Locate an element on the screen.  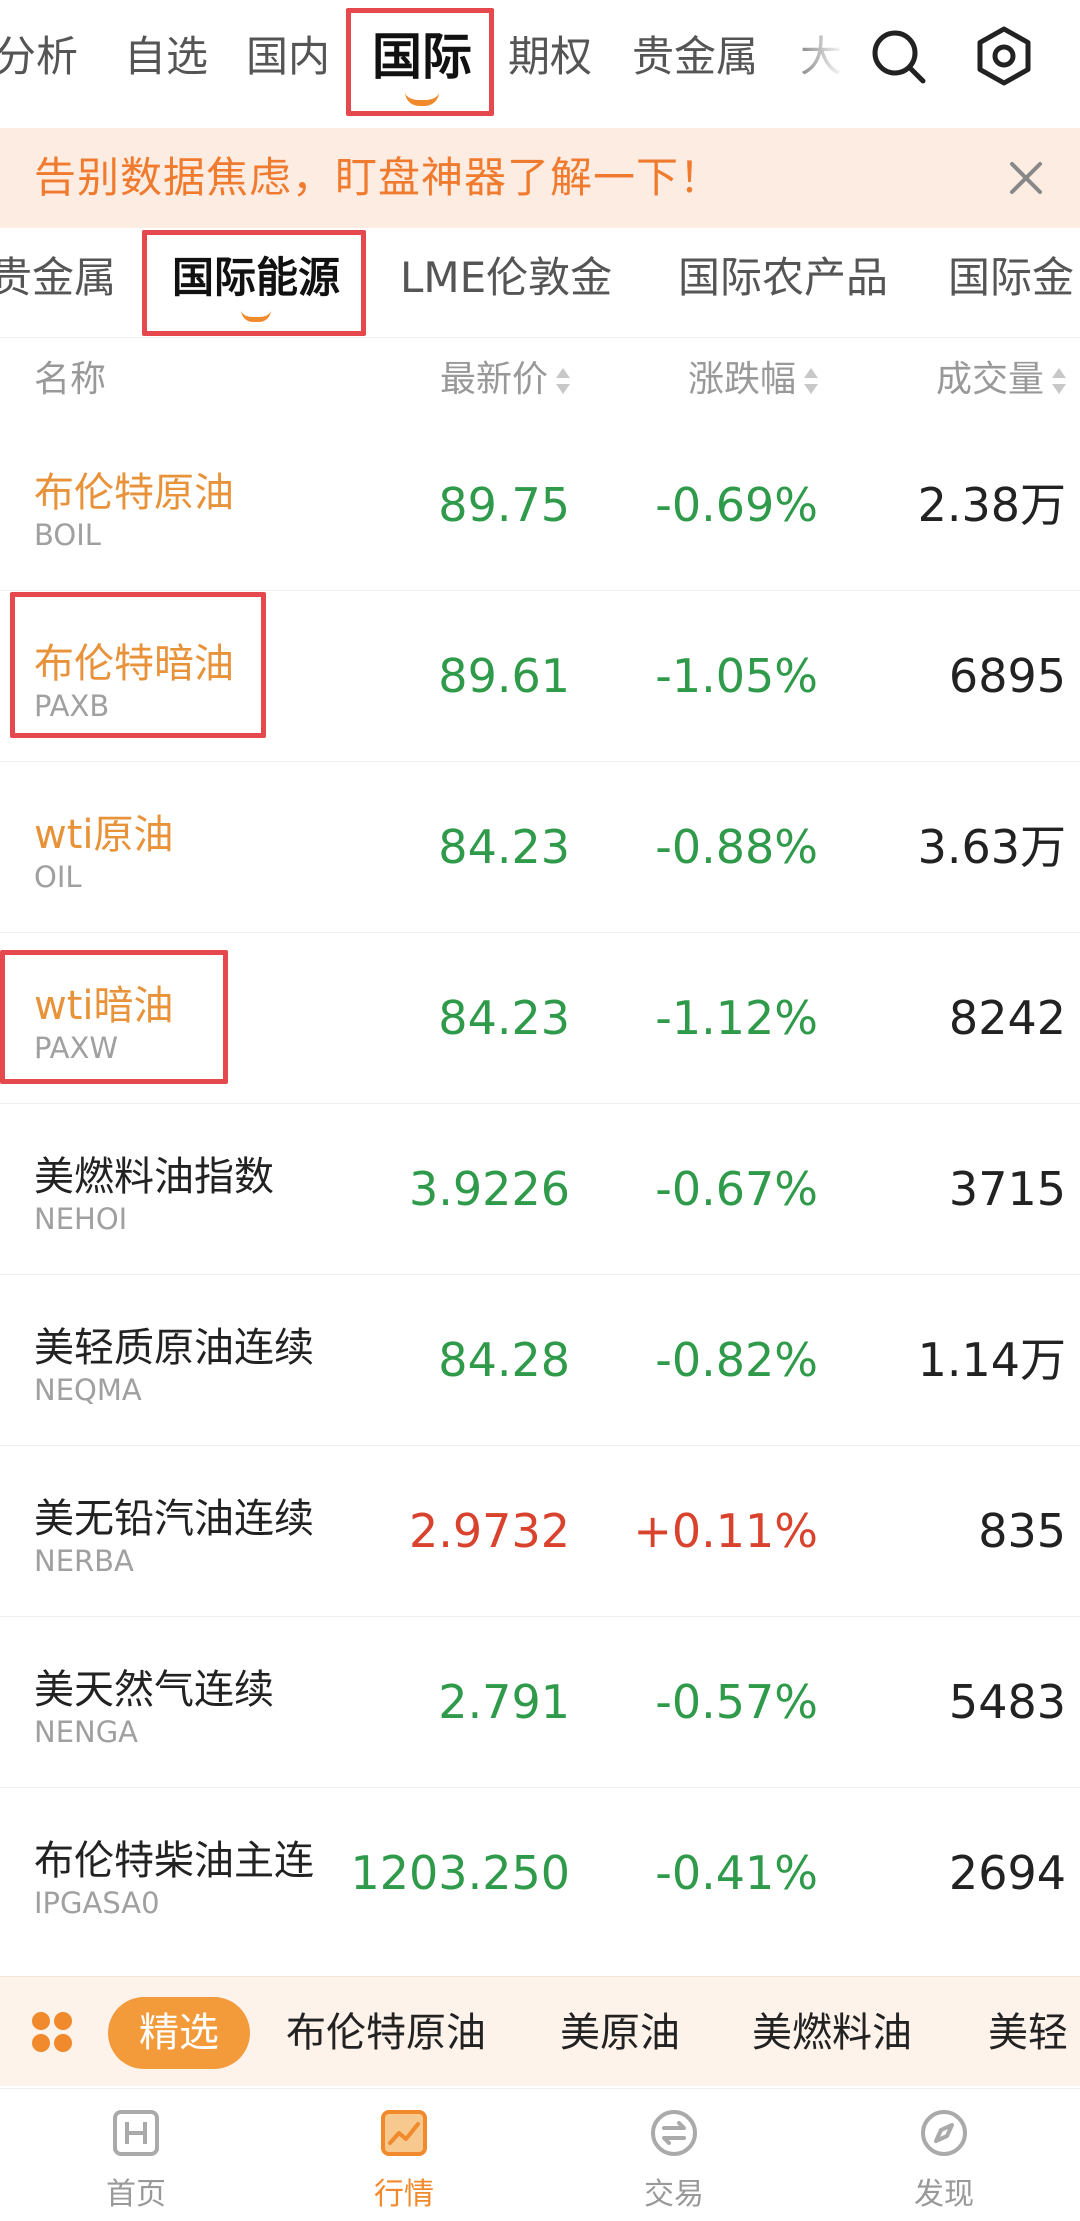
row-name: wti原油 is located at coordinates (104, 835).